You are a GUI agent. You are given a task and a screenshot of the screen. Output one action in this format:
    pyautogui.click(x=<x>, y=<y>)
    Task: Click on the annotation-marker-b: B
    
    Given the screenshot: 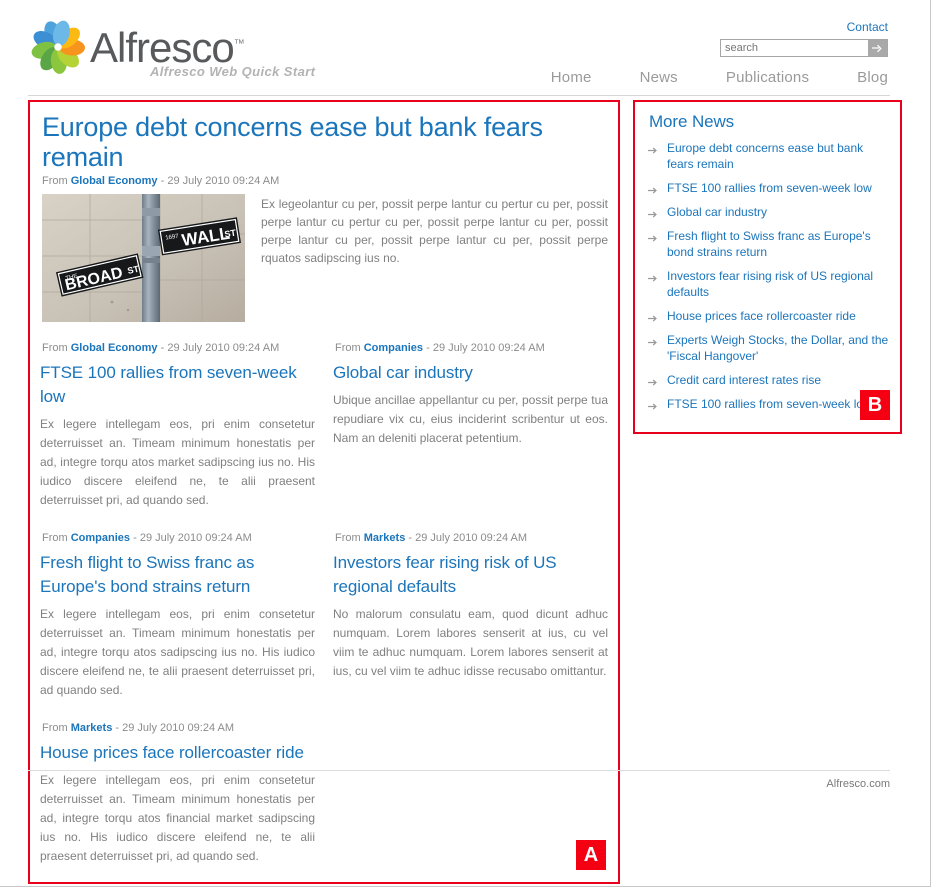 What is the action you would take?
    pyautogui.click(x=875, y=405)
    